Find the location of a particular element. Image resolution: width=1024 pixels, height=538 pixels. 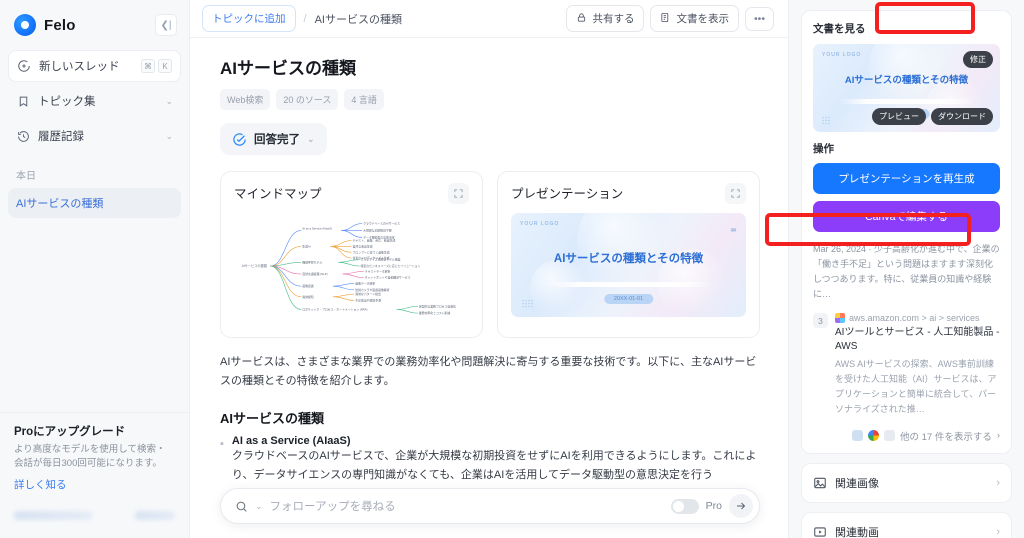

mindmap-leaf-label: 定型的な業務プロセス自動化 is located at coordinates (437, 305).